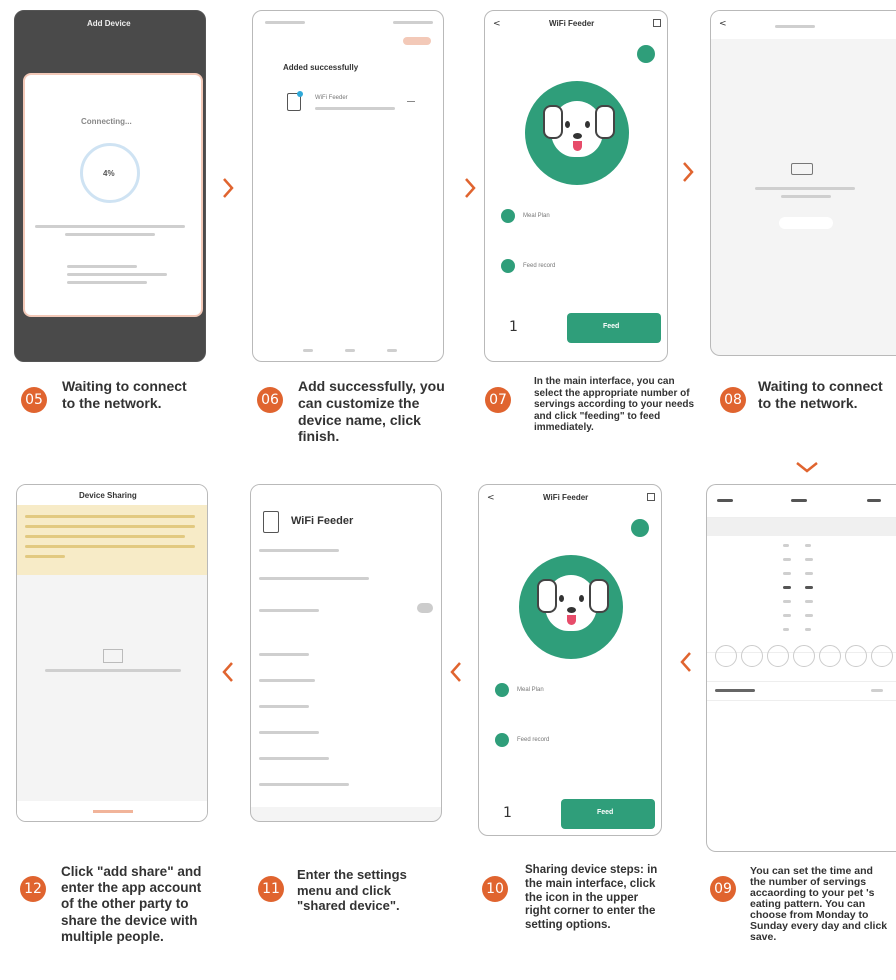  What do you see at coordinates (348, 186) in the screenshot?
I see `screen-06: Added successfully WiFi Feeder` at bounding box center [348, 186].